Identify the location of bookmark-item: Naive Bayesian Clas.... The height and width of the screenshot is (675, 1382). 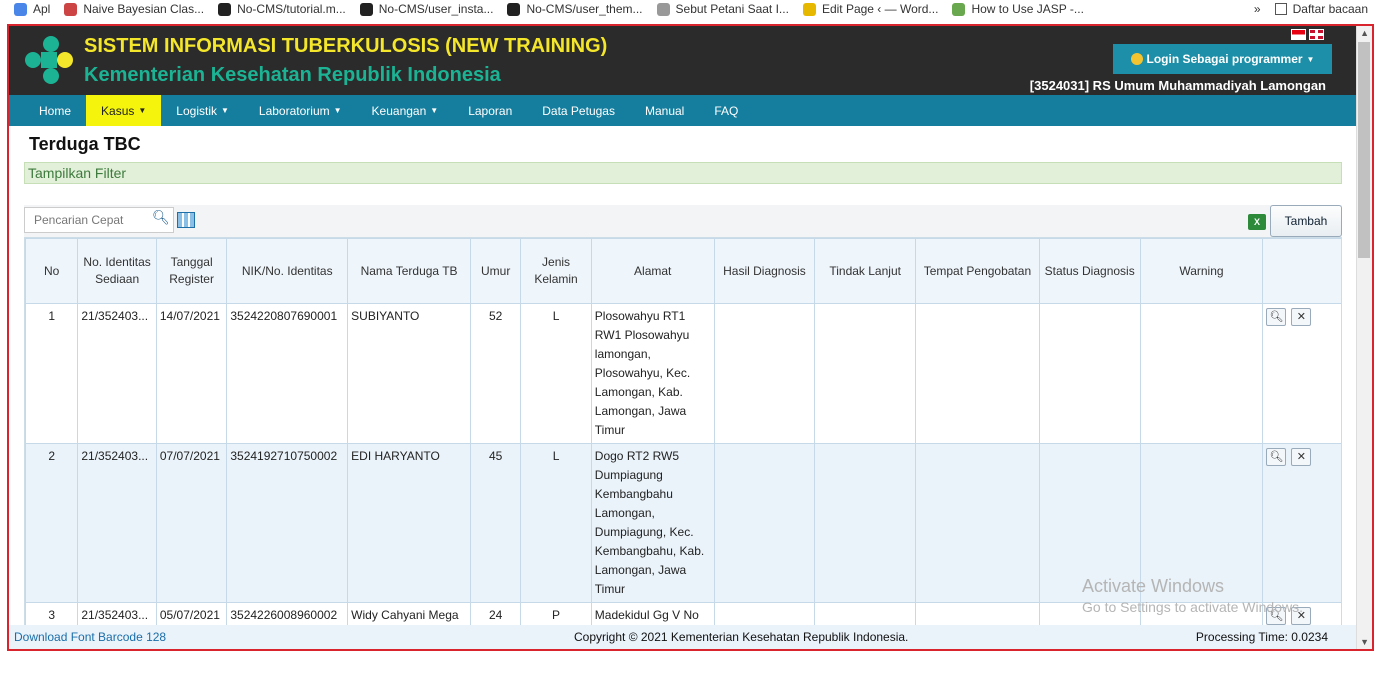
(134, 9).